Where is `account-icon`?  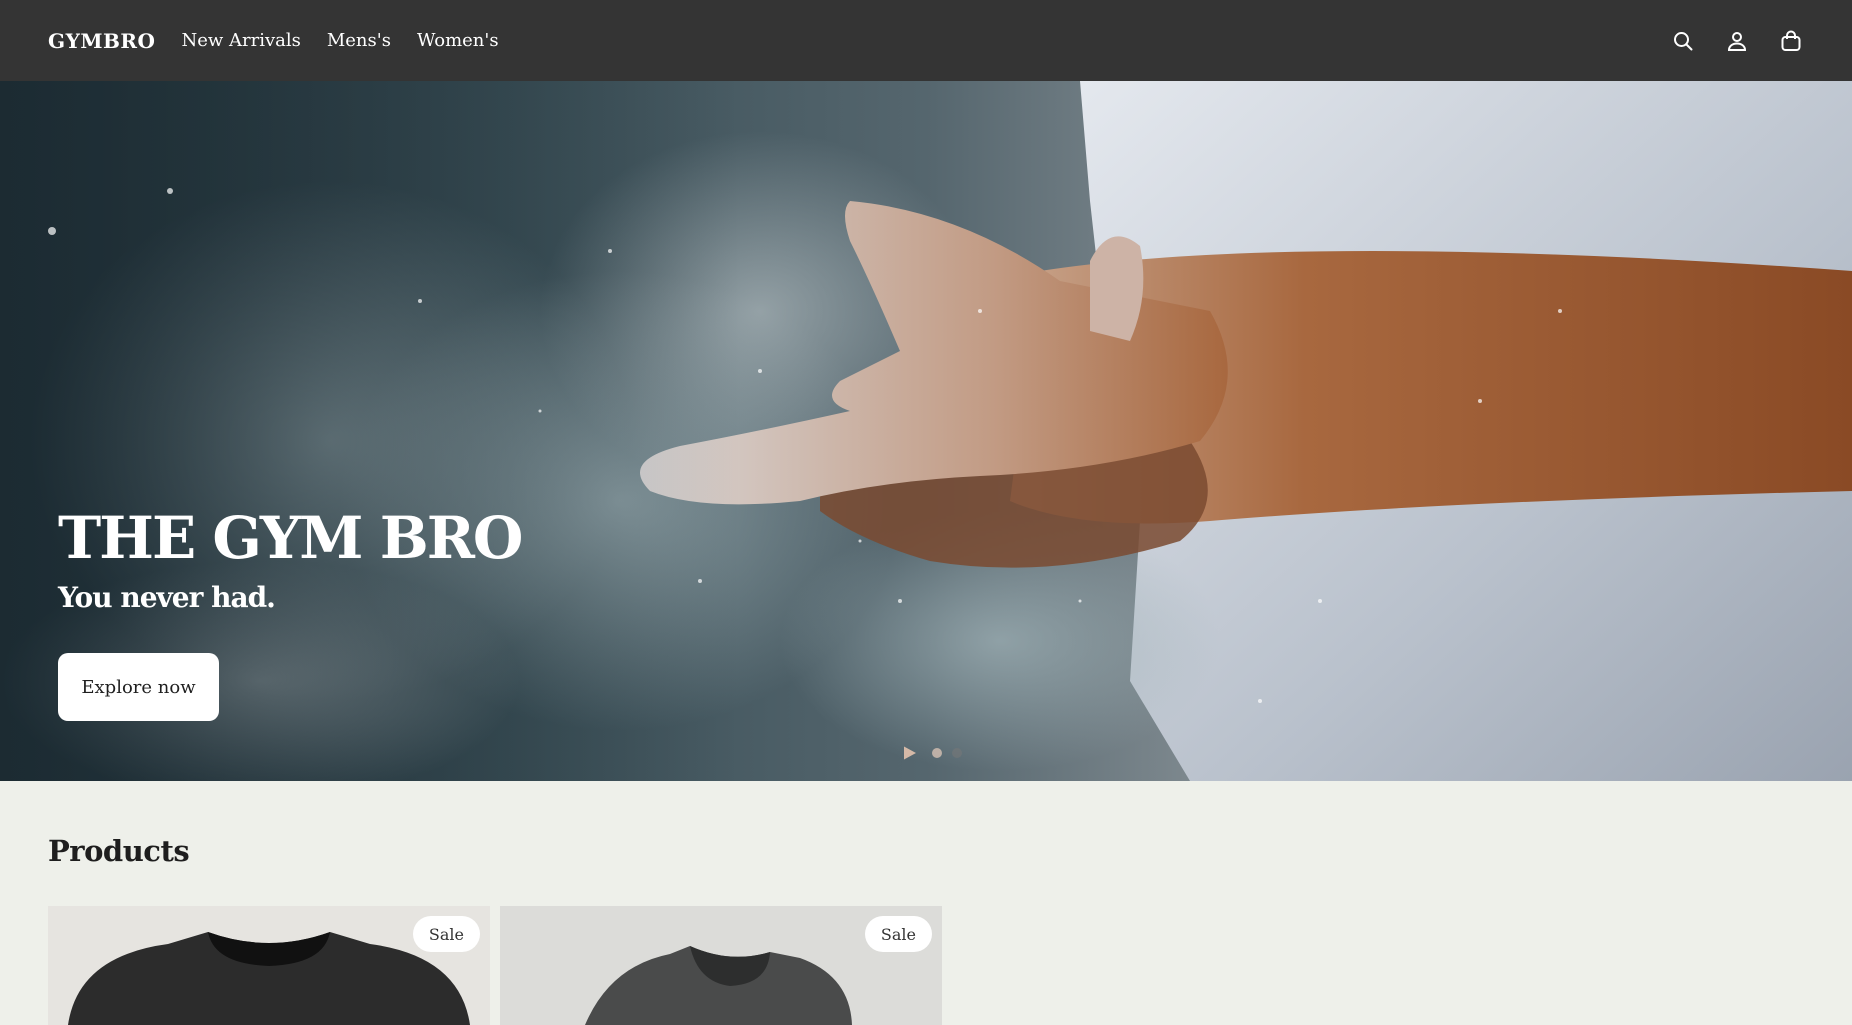
account-icon is located at coordinates (1737, 41).